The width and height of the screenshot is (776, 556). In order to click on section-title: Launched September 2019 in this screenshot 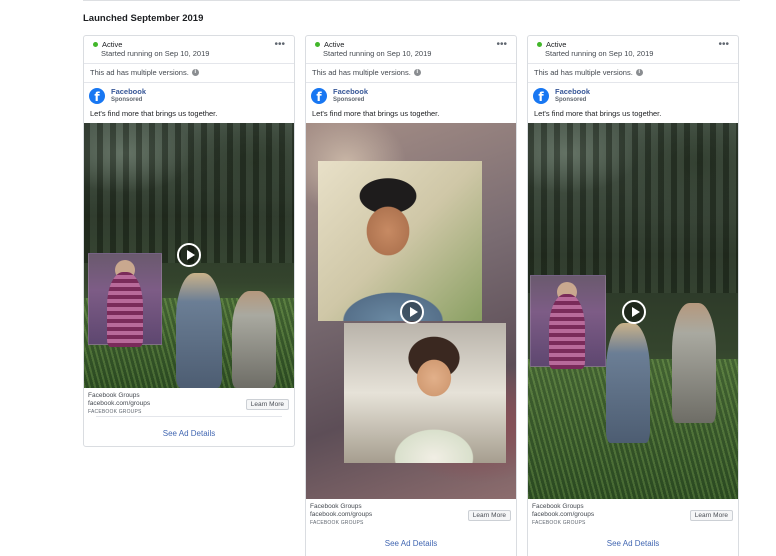, I will do `click(143, 18)`.